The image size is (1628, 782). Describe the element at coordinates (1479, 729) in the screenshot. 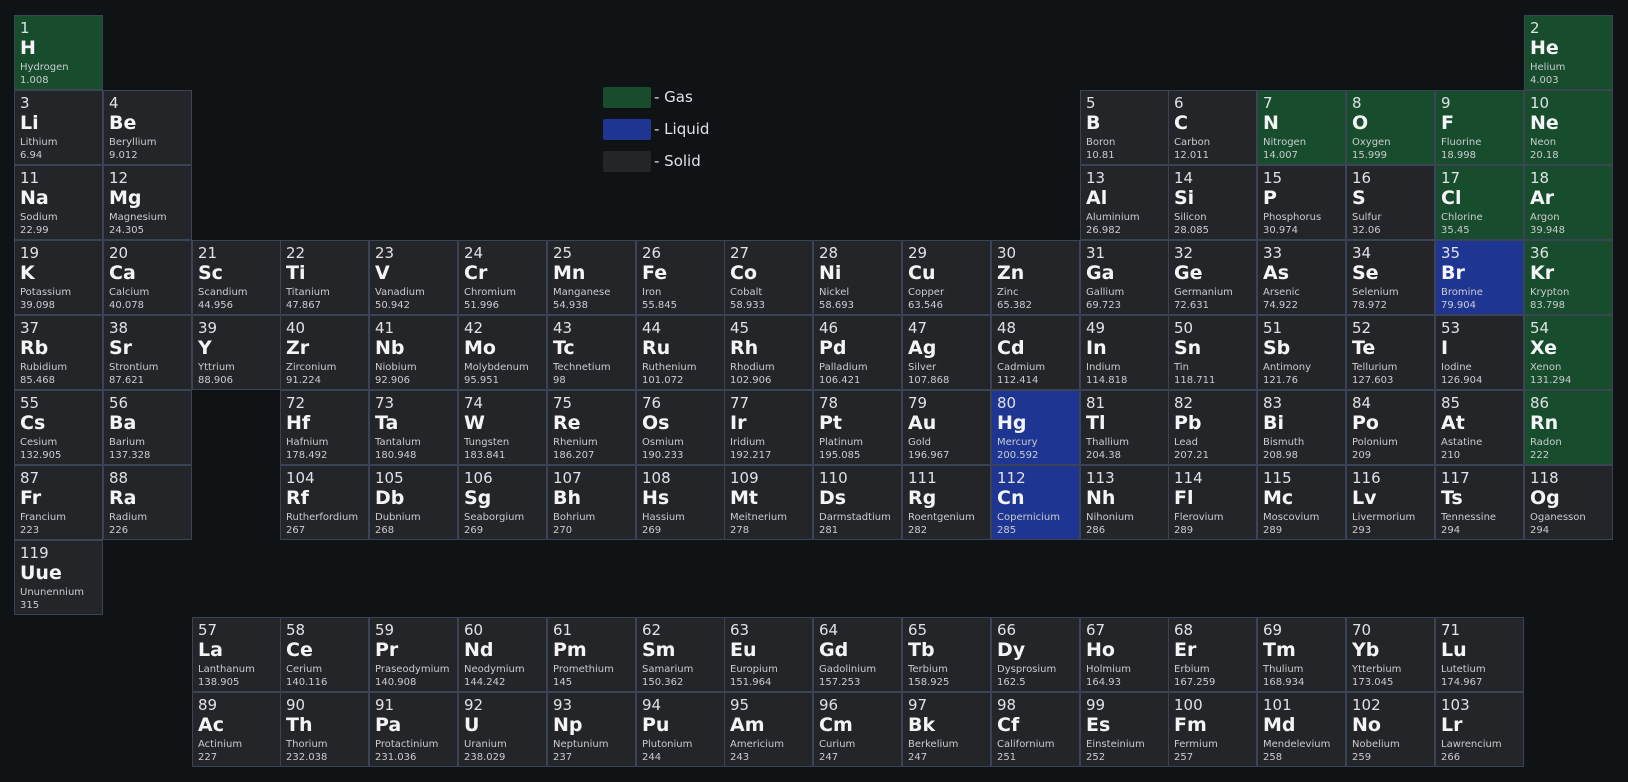

I see `element-cell-lr: 103 Lr Lawrencium 266` at that location.